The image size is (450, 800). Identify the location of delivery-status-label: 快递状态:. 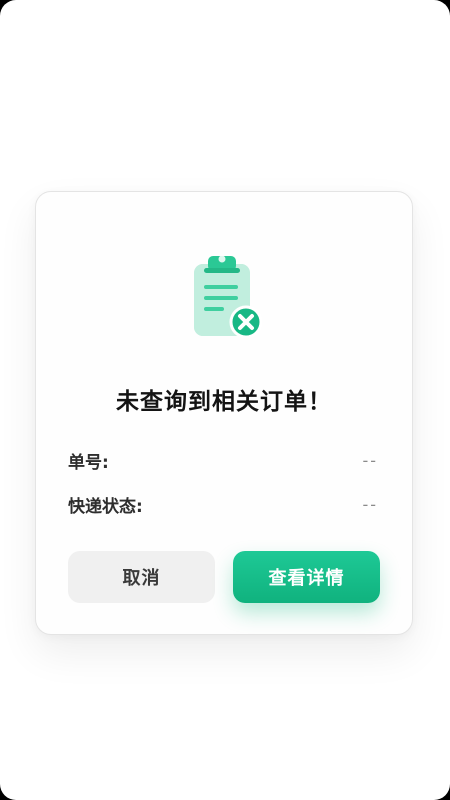
(105, 506).